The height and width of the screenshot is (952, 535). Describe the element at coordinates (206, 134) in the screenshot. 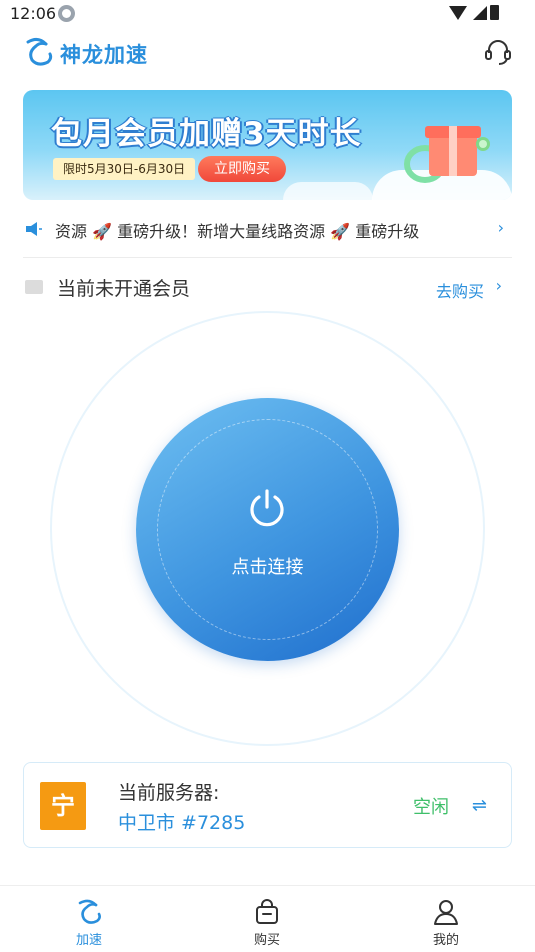

I see `banner-headline: 包月会员加赠3天时长` at that location.